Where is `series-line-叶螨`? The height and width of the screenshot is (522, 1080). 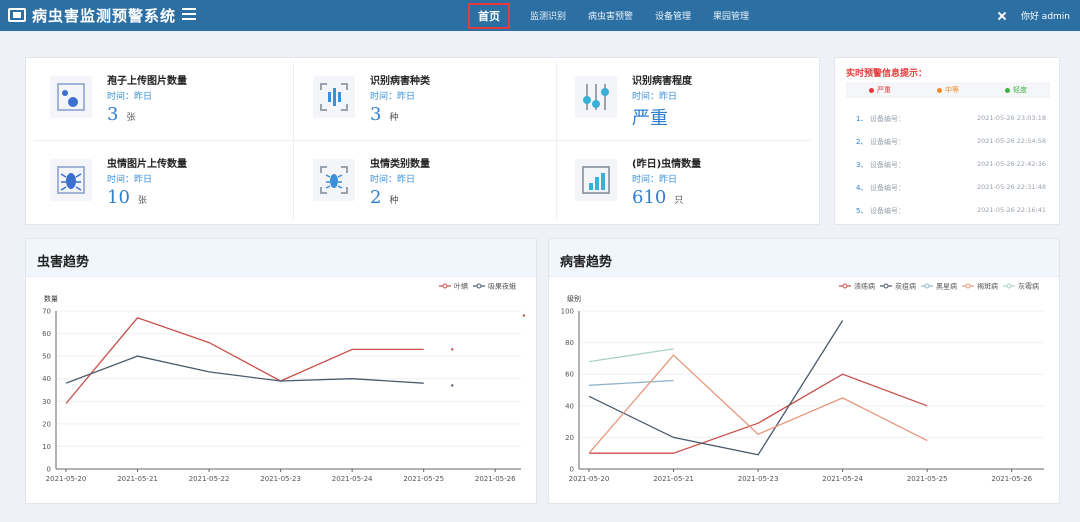
series-line-叶螨 is located at coordinates (244, 360).